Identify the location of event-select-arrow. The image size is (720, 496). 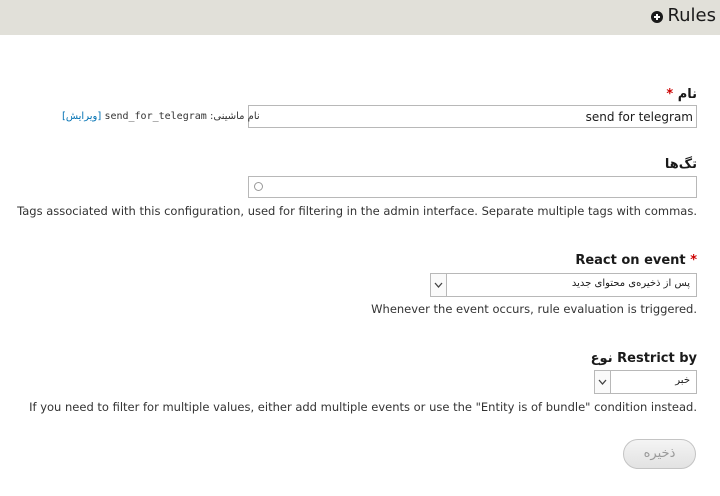
(439, 285).